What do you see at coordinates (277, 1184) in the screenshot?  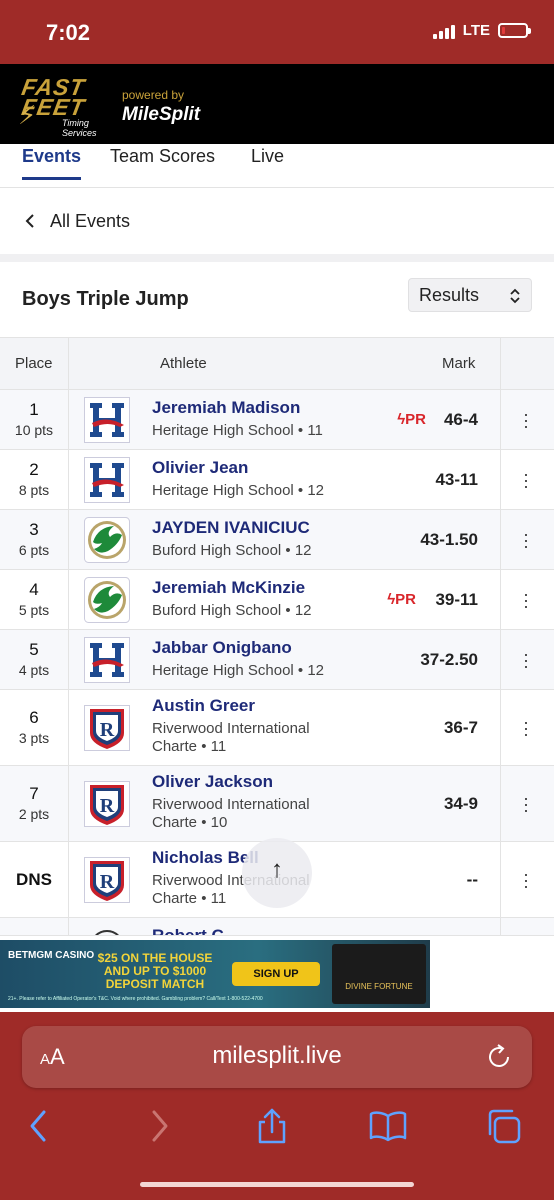 I see `home-indicator` at bounding box center [277, 1184].